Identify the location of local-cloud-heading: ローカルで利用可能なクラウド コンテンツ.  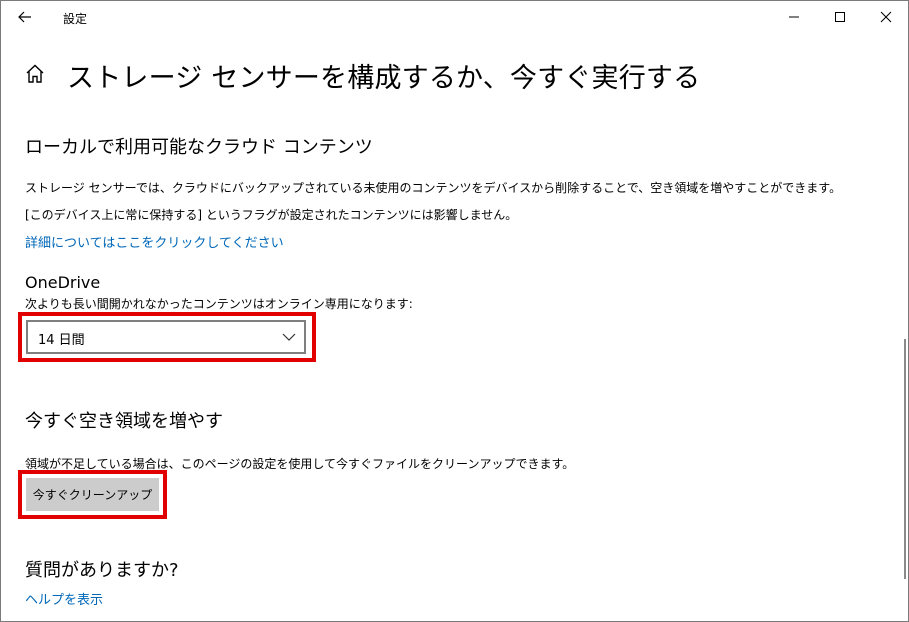
(199, 147).